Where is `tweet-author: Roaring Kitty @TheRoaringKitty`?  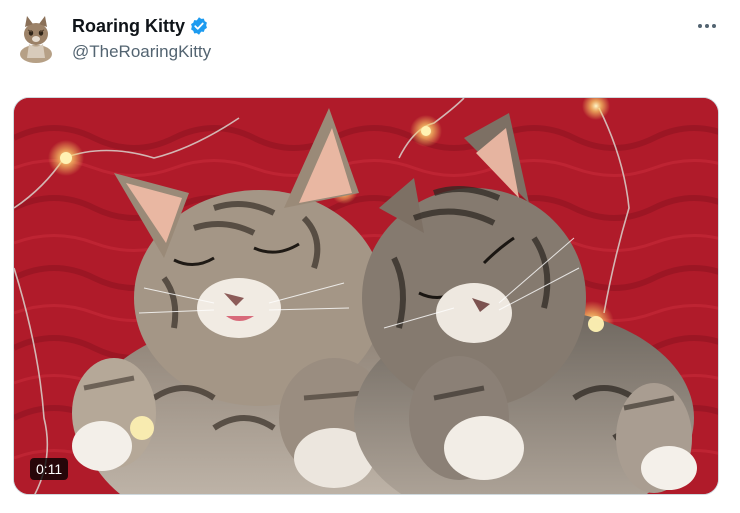
tweet-author: Roaring Kitty @TheRoaringKitty is located at coordinates (141, 38).